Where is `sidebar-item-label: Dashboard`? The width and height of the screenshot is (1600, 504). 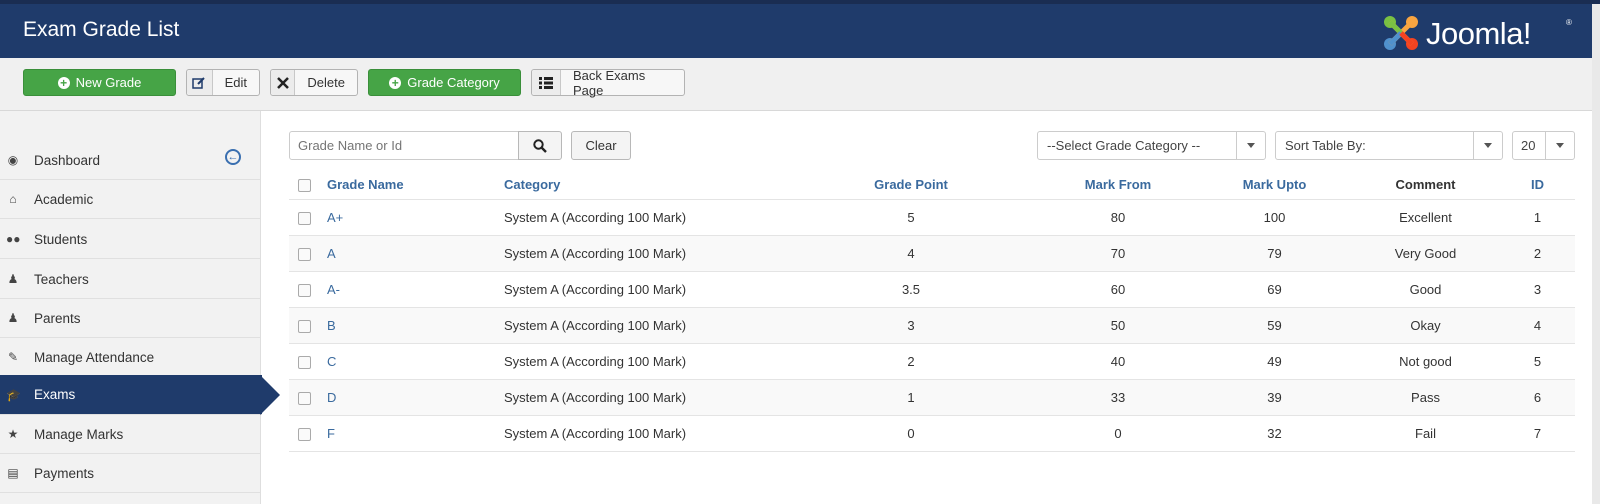 sidebar-item-label: Dashboard is located at coordinates (67, 160).